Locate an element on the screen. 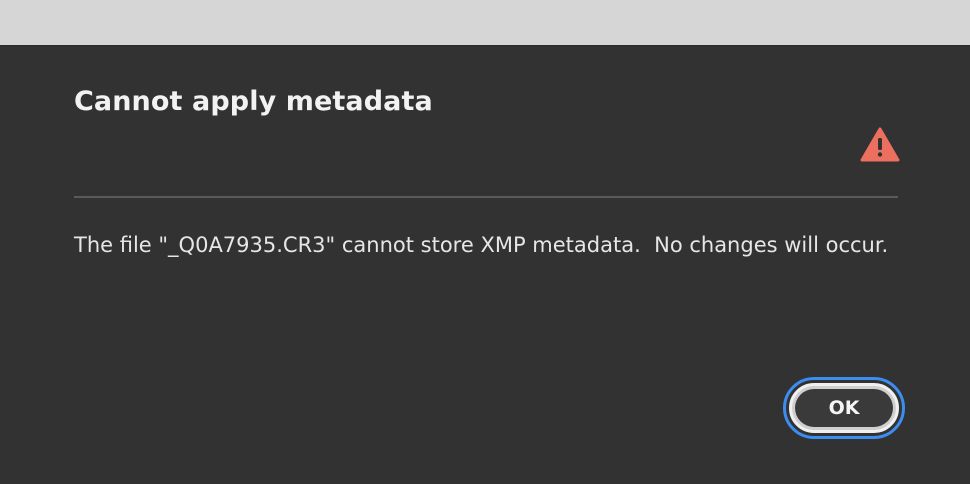 This screenshot has height=484, width=970. ok-button: OK is located at coordinates (844, 408).